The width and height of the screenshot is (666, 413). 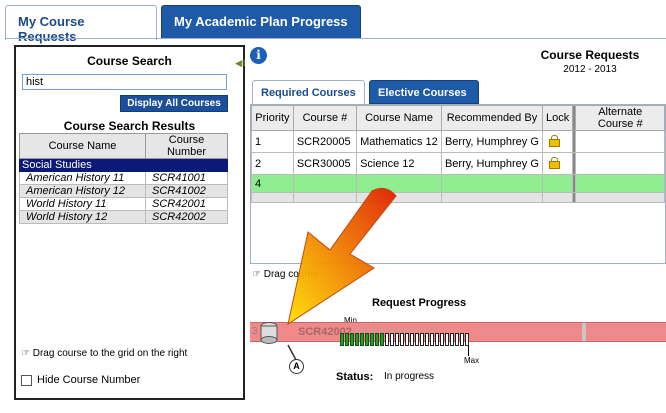 I want to click on hide-course-number-label: Hide Course Number, so click(x=89, y=380).